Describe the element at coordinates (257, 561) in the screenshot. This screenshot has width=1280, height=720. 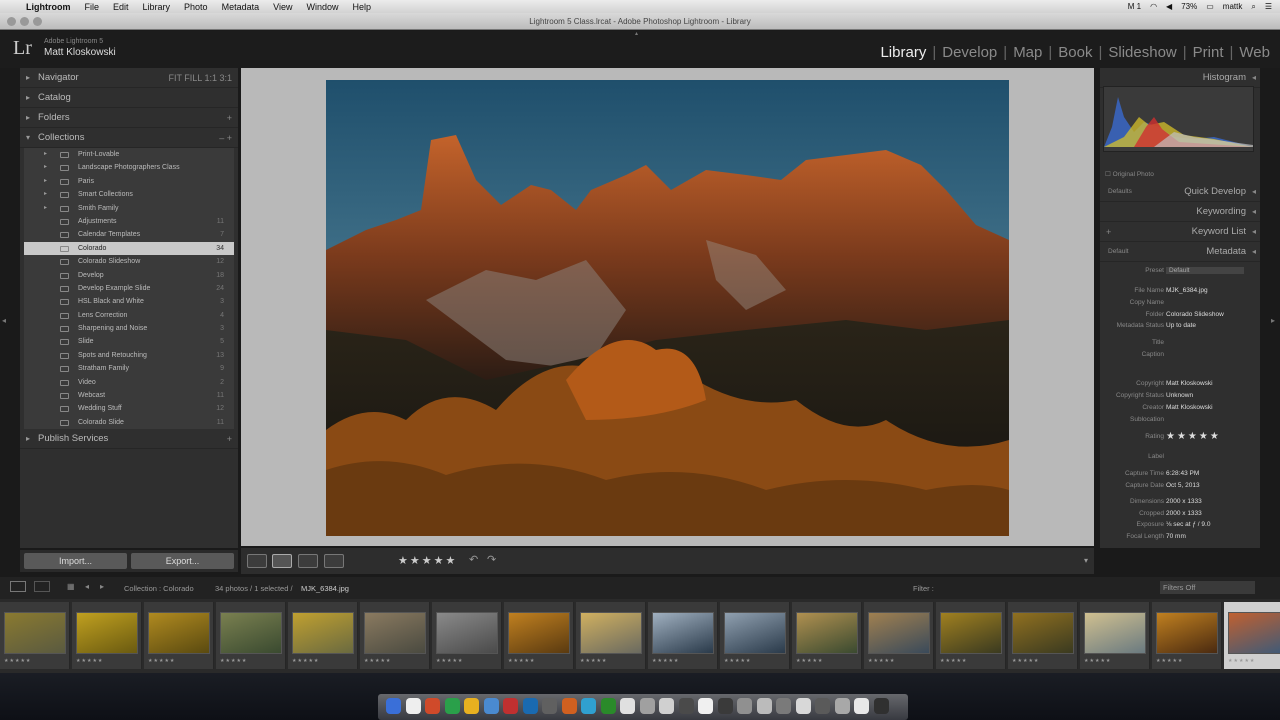
I see `grid-view-icon` at that location.